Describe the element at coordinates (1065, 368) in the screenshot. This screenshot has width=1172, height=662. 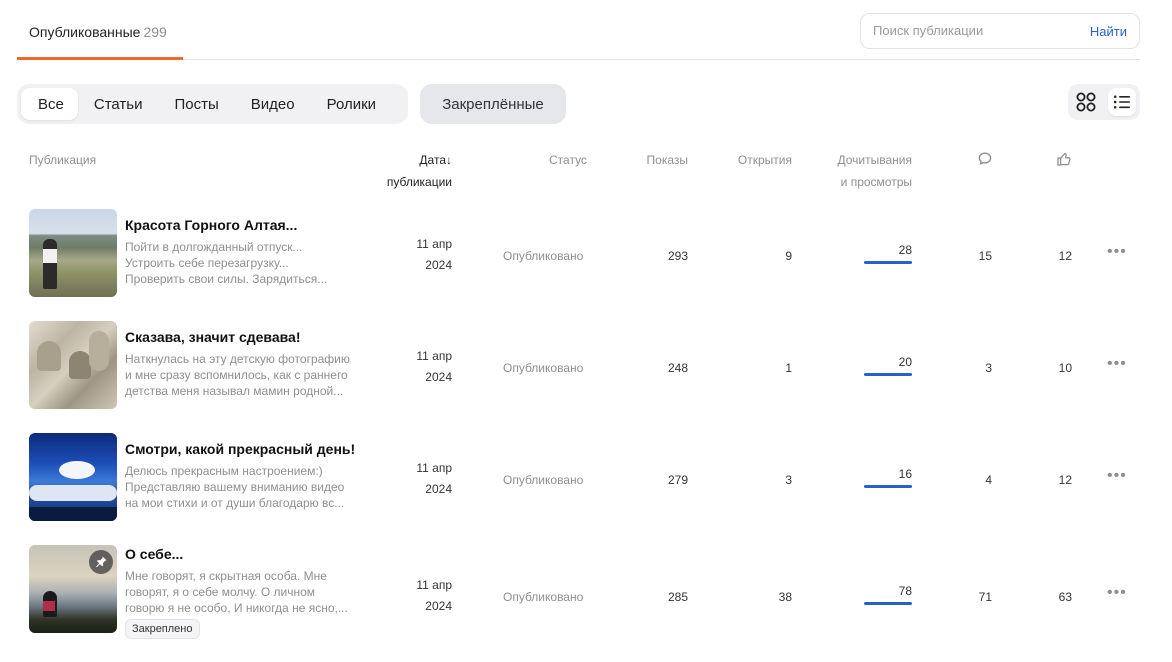
I see `likes-count: 10` at that location.